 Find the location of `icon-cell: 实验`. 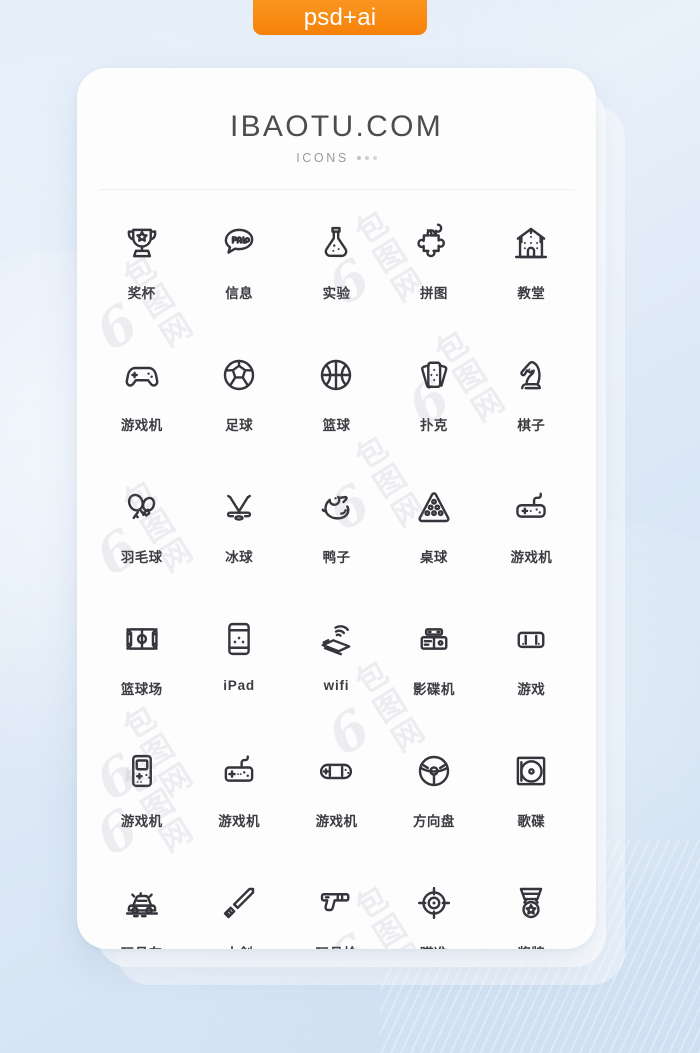

icon-cell: 实验 is located at coordinates (336, 269).